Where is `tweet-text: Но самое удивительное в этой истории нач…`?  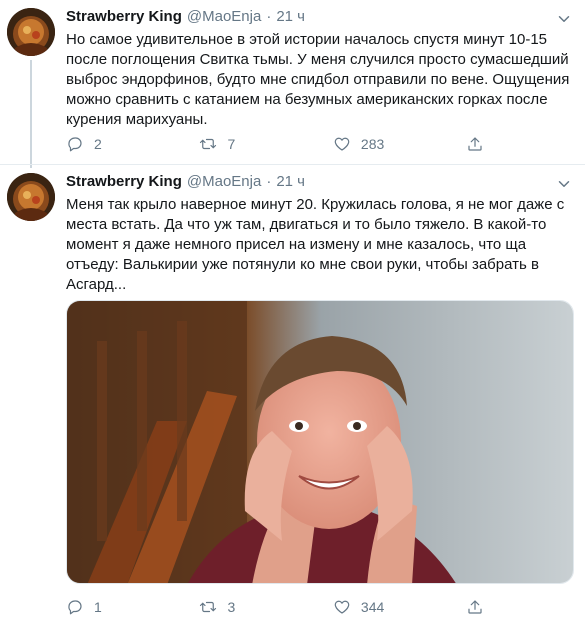
tweet-text: Но самое удивительное в этой истории нач… is located at coordinates (318, 79).